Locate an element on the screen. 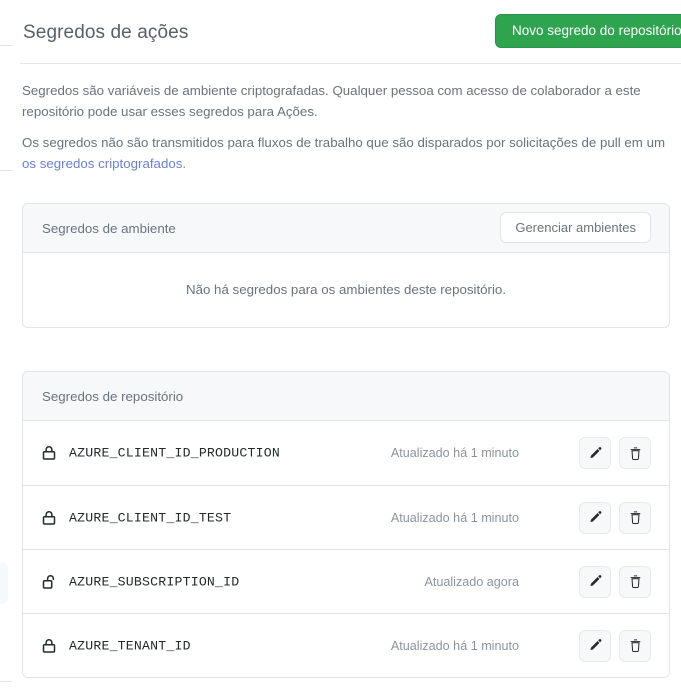  secret-name: AZURE_CLIENT_ID_TEST is located at coordinates (150, 517).